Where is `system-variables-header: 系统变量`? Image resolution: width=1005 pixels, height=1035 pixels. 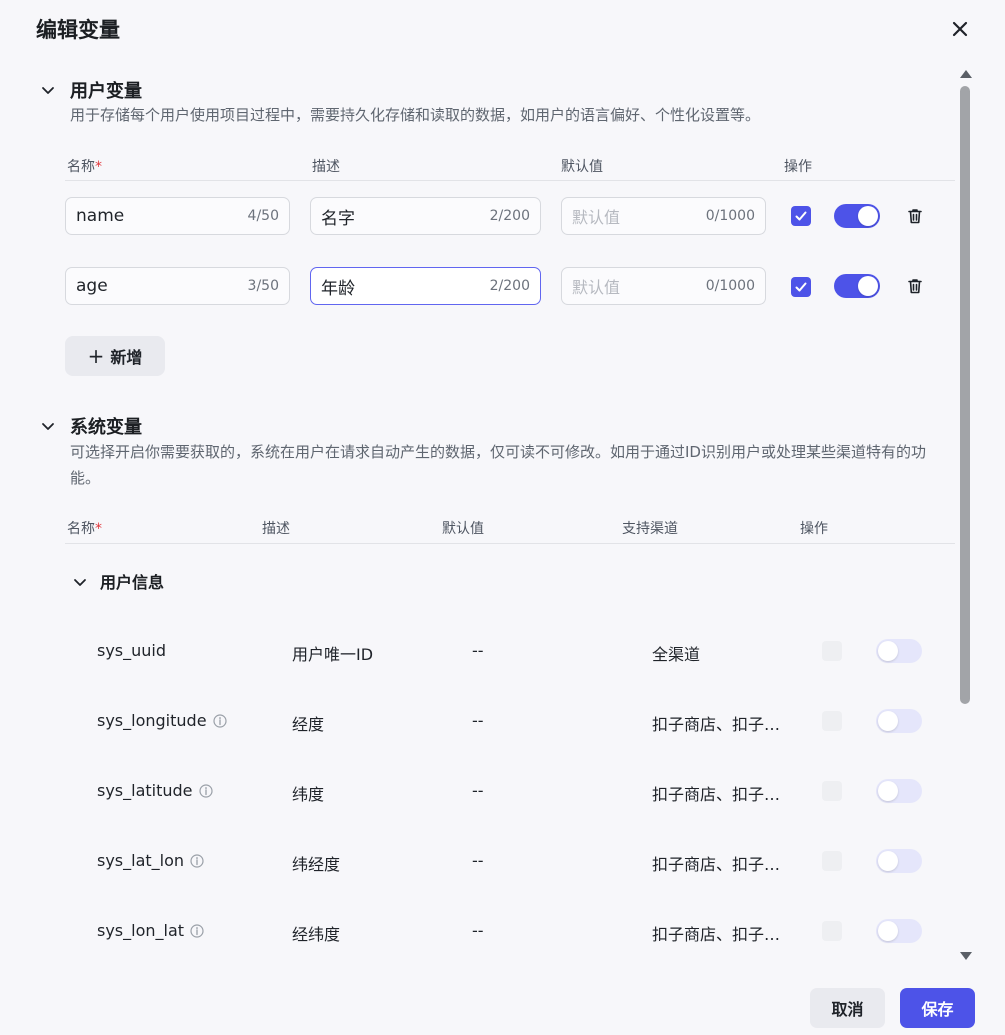 system-variables-header: 系统变量 is located at coordinates (91, 426).